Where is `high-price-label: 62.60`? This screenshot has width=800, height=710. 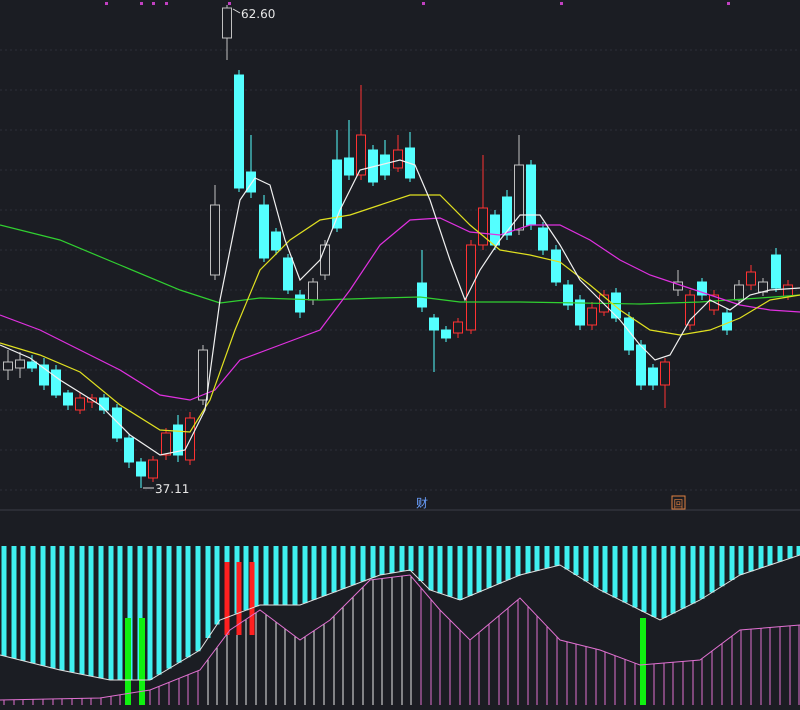 high-price-label: 62.60 is located at coordinates (258, 14).